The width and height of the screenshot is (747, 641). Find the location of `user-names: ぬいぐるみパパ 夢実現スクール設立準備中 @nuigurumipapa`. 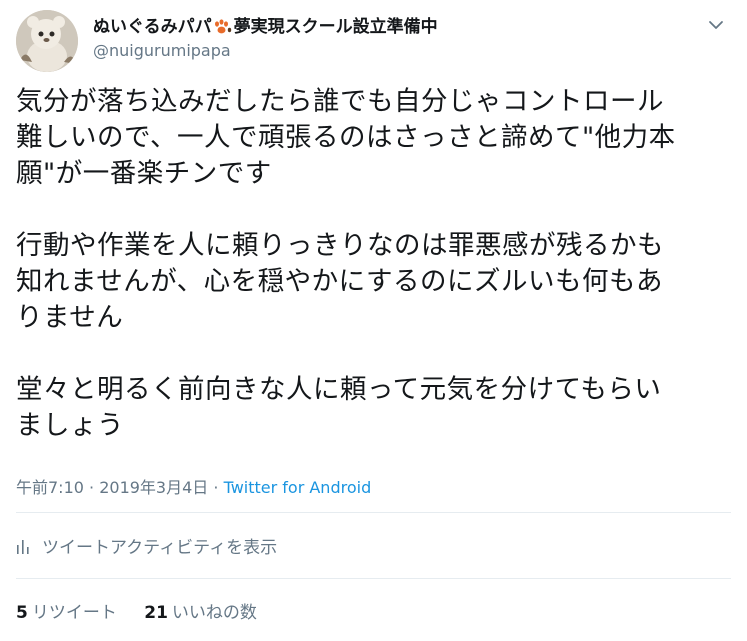

user-names: ぬいぐるみパパ 夢実現スクール設立準備中 @nuigurumipapa is located at coordinates (265, 39).